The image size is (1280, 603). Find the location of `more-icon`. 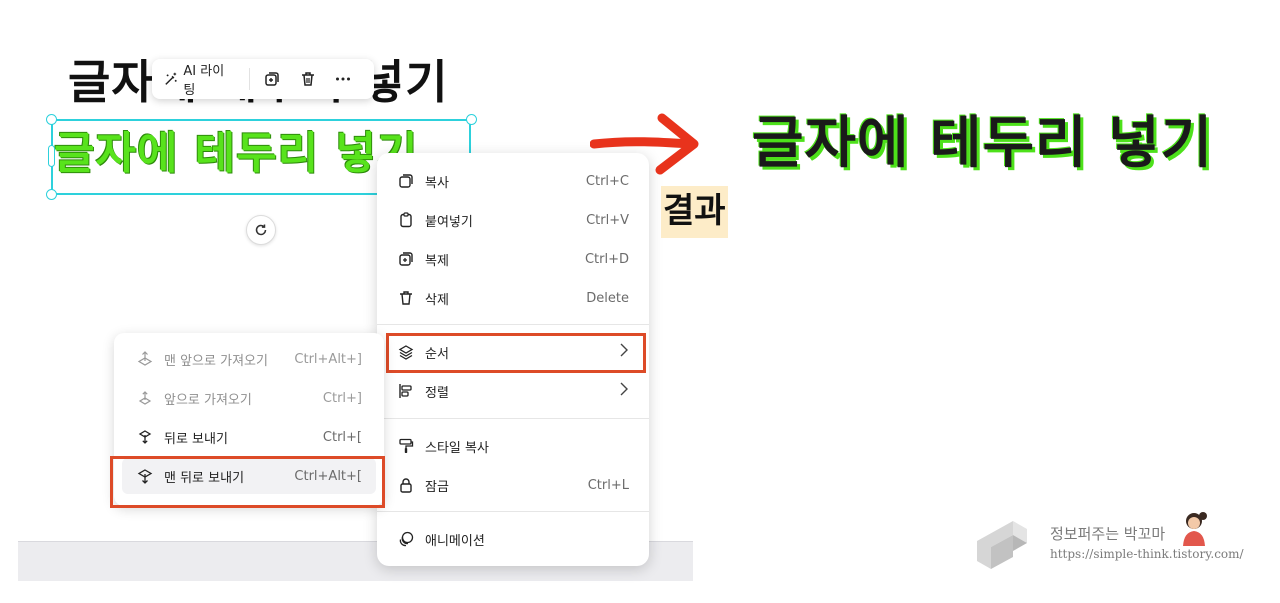

more-icon is located at coordinates (343, 79).